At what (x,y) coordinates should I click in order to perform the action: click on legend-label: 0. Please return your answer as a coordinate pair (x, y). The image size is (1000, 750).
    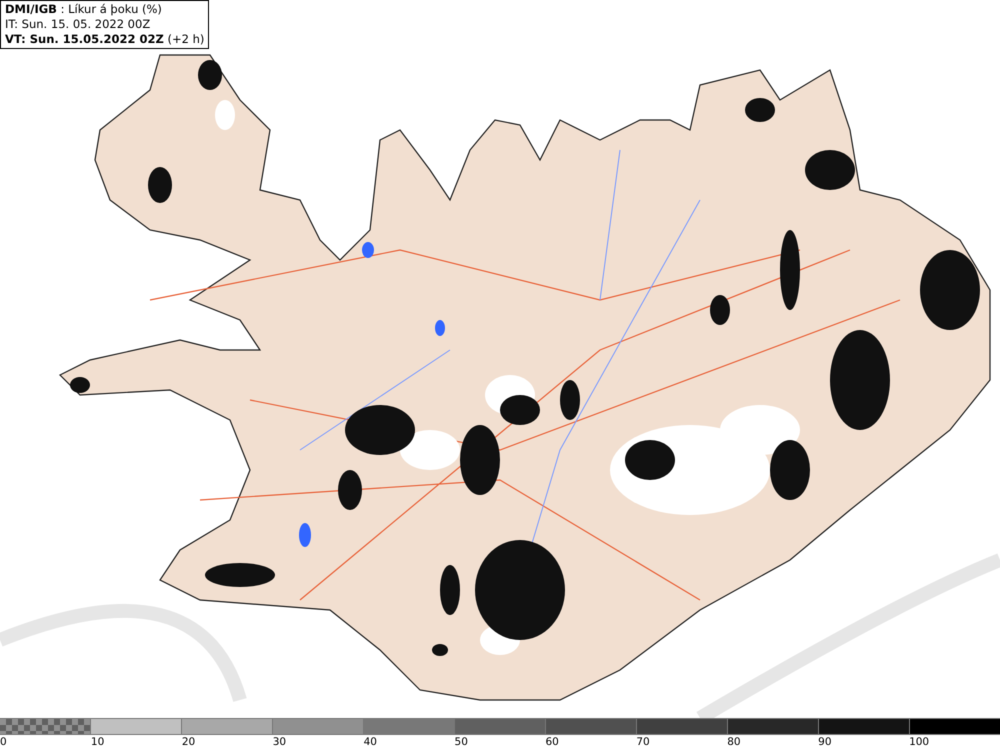
    Looking at the image, I should click on (3, 742).